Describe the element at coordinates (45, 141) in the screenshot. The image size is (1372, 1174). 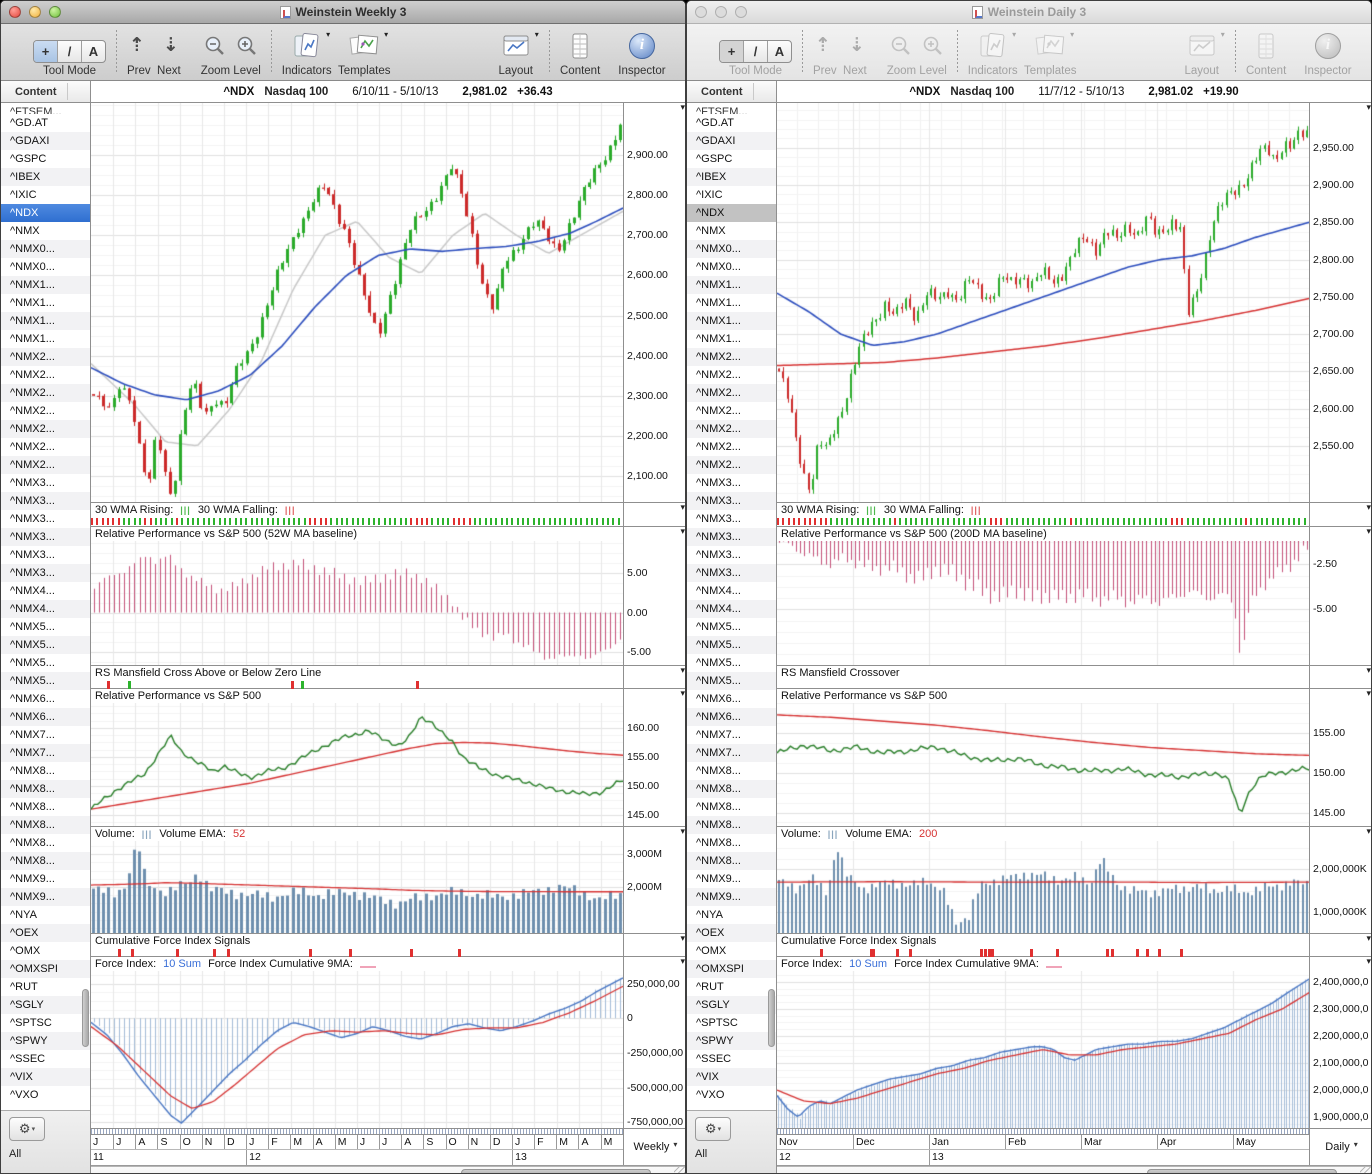
I see `sidebar-item-gdaxi: ^GDAXI` at that location.